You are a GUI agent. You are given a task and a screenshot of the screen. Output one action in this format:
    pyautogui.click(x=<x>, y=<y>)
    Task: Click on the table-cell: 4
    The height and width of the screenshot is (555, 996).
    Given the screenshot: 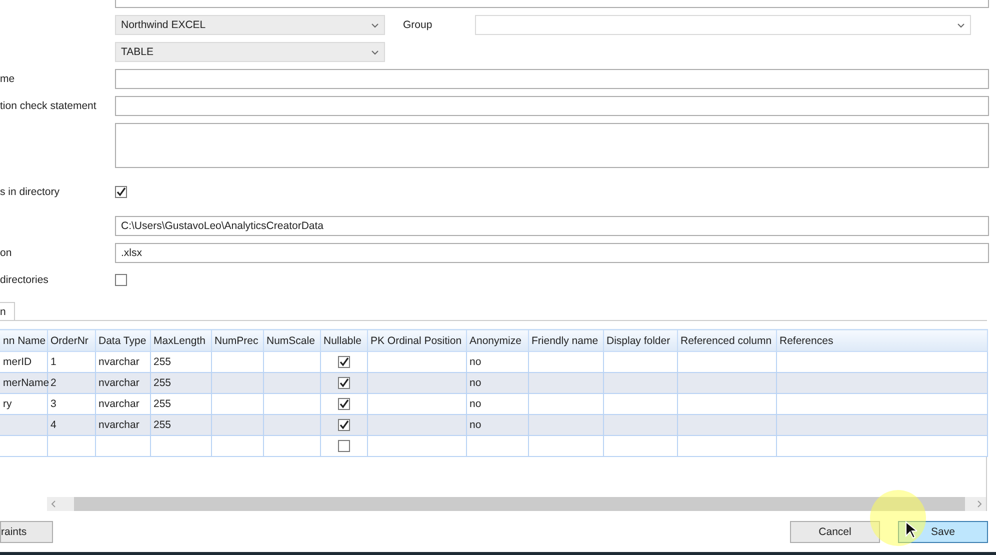 What is the action you would take?
    pyautogui.click(x=53, y=425)
    